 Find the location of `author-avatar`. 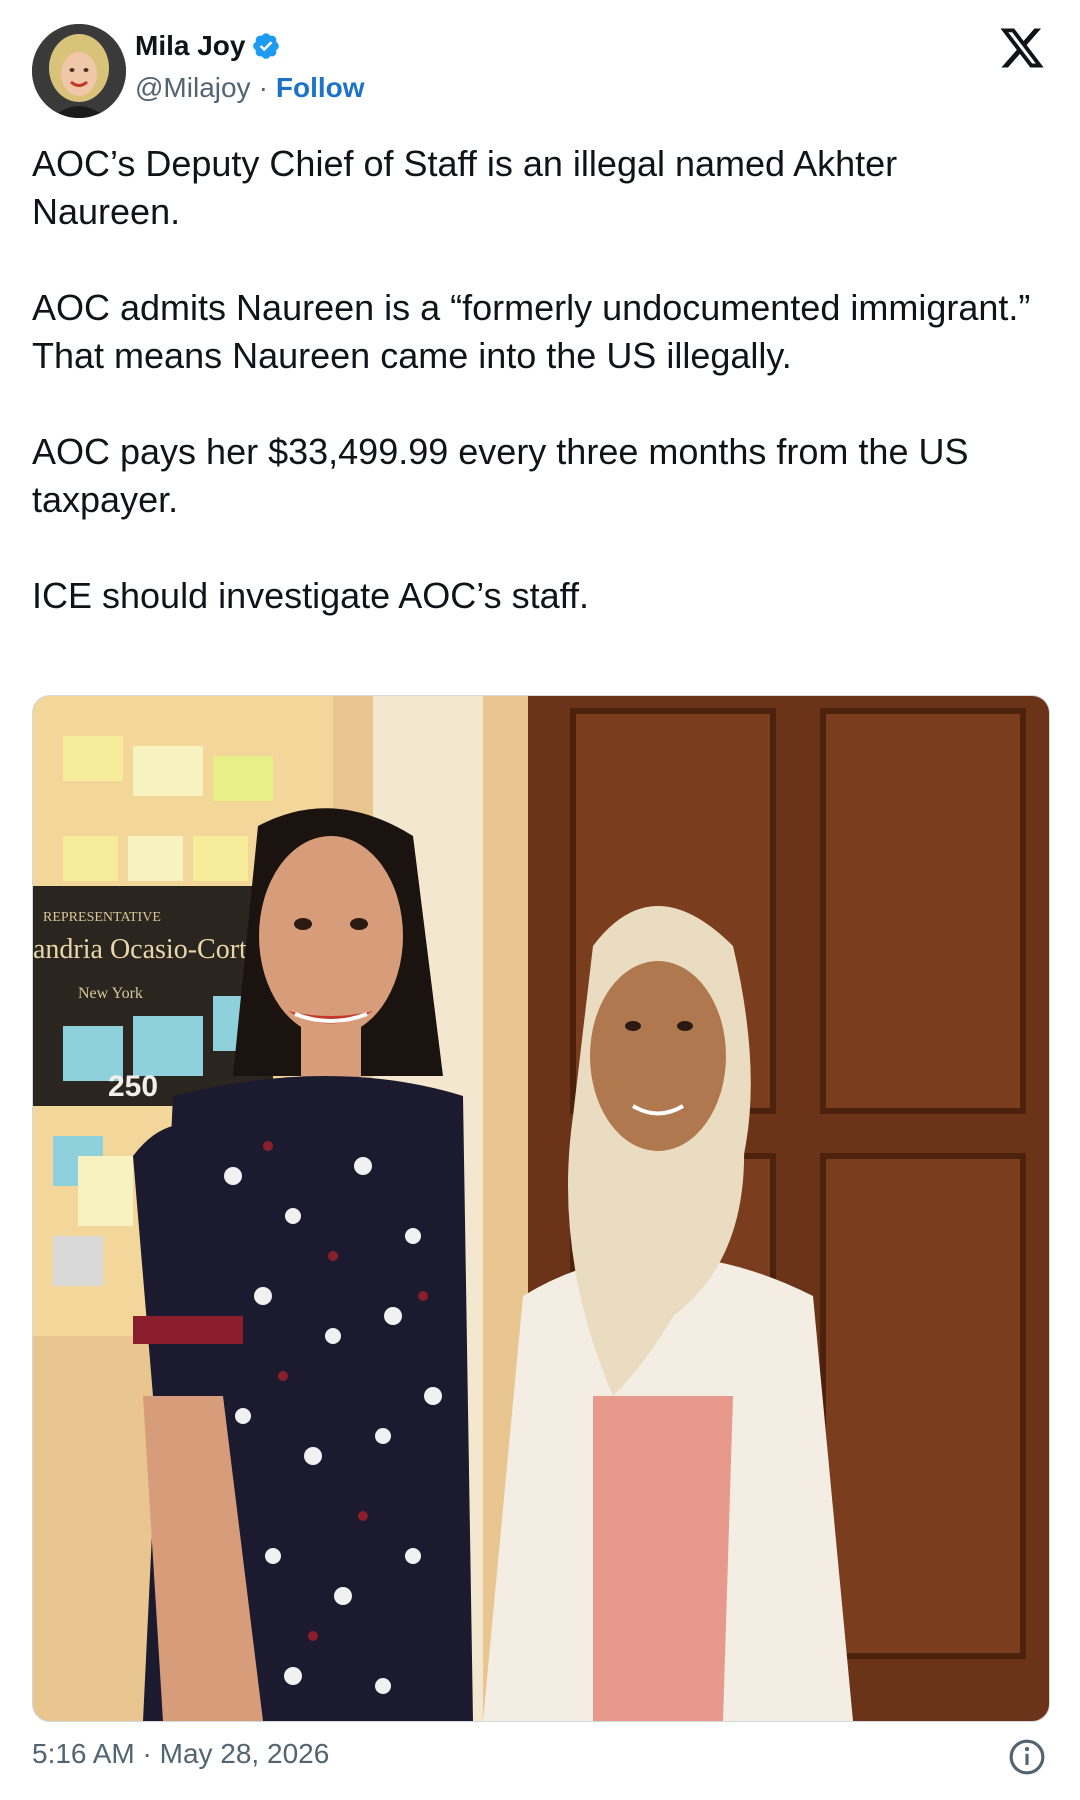

author-avatar is located at coordinates (79, 71).